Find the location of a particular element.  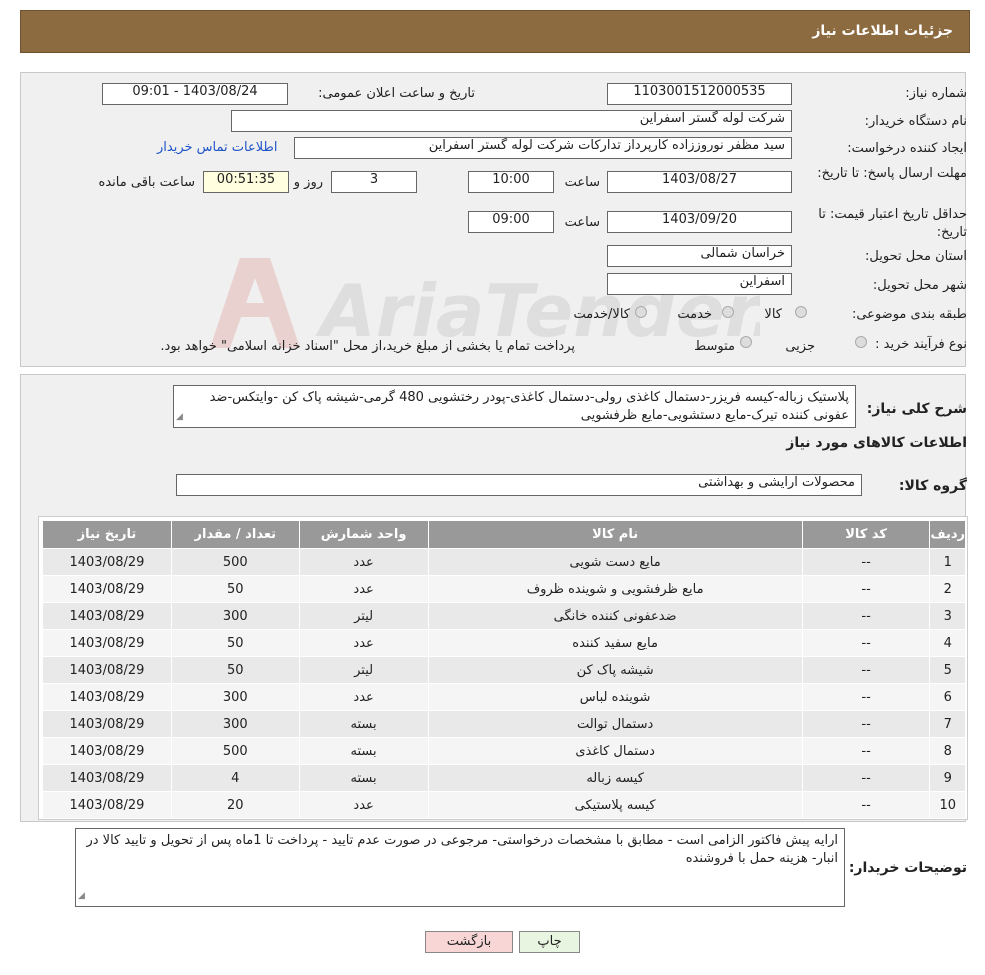

cell-row: 3 is located at coordinates (947, 616).